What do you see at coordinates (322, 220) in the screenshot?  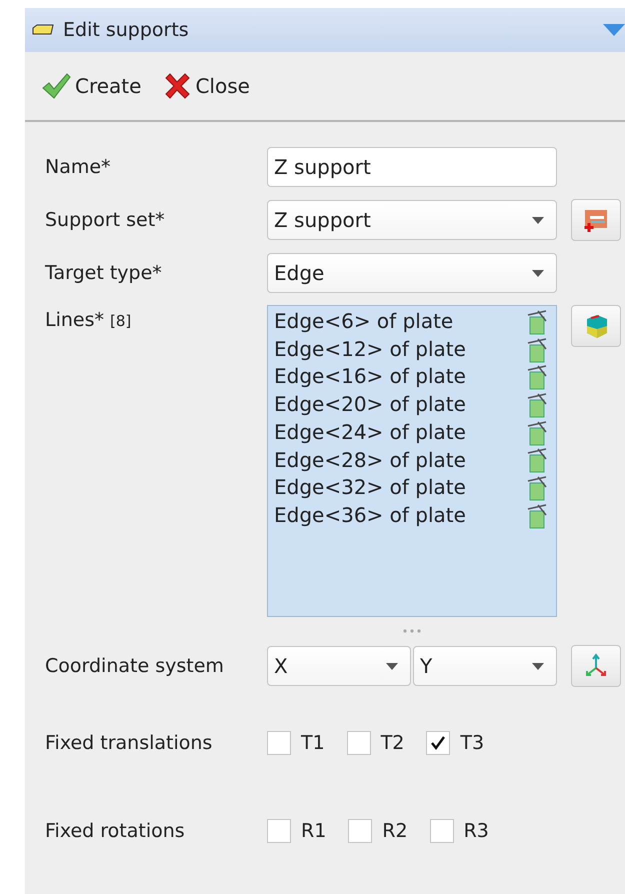 I see `combo-value: Z support` at bounding box center [322, 220].